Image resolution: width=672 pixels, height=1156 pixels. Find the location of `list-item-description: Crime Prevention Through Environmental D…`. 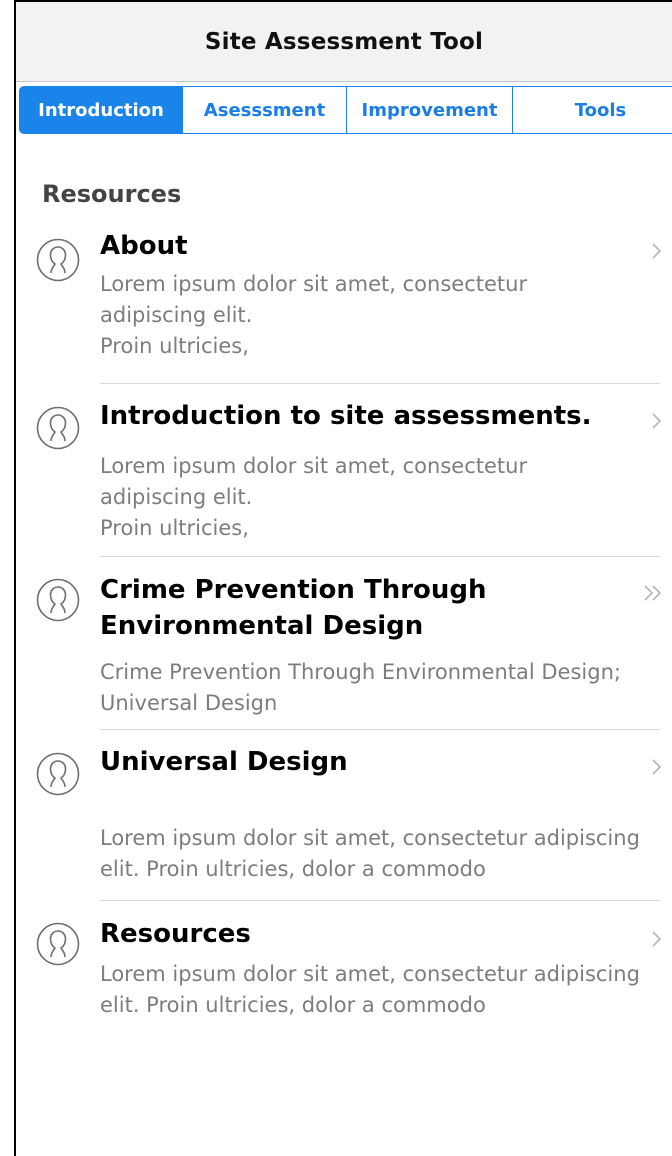

list-item-description: Crime Prevention Through Environmental D… is located at coordinates (360, 687).